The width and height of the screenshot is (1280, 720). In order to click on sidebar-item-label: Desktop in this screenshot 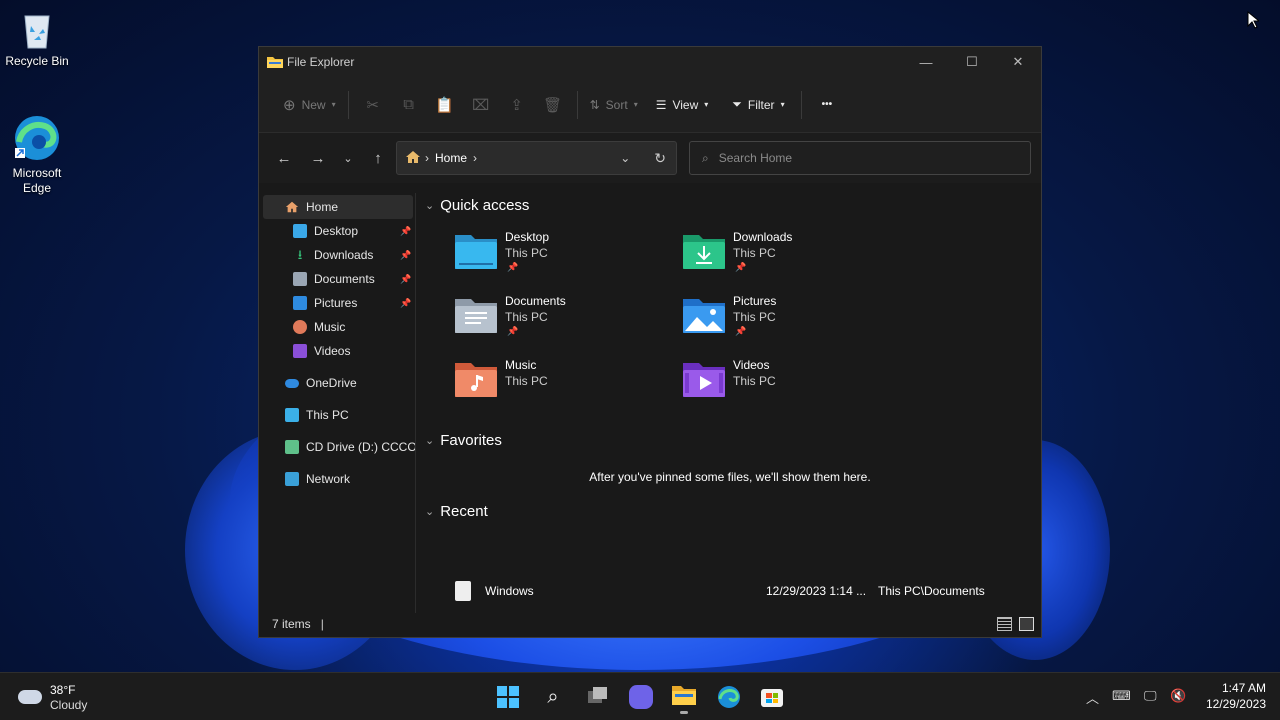, I will do `click(336, 231)`.